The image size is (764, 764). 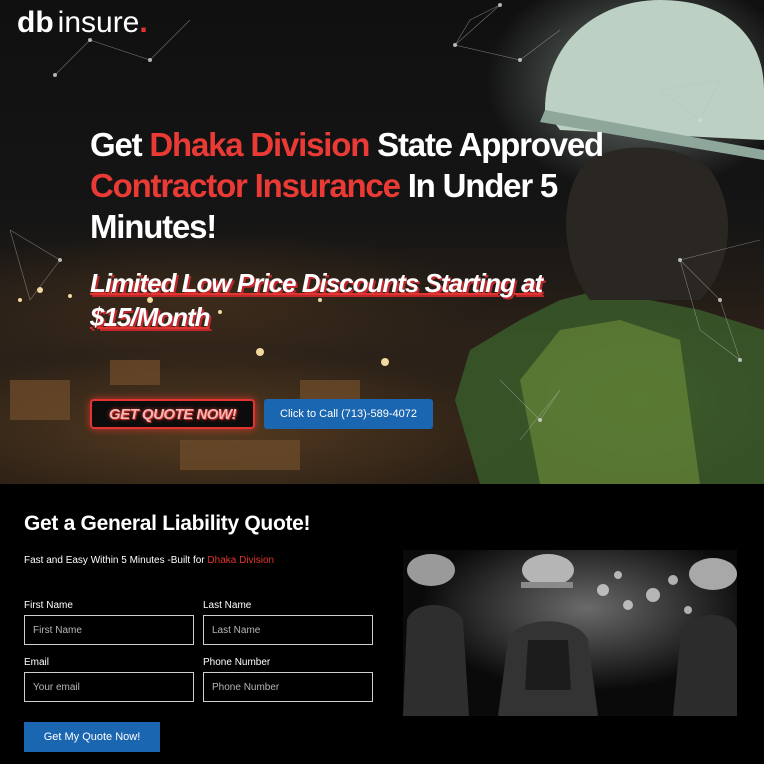 What do you see at coordinates (109, 630) in the screenshot?
I see `first-name-field` at bounding box center [109, 630].